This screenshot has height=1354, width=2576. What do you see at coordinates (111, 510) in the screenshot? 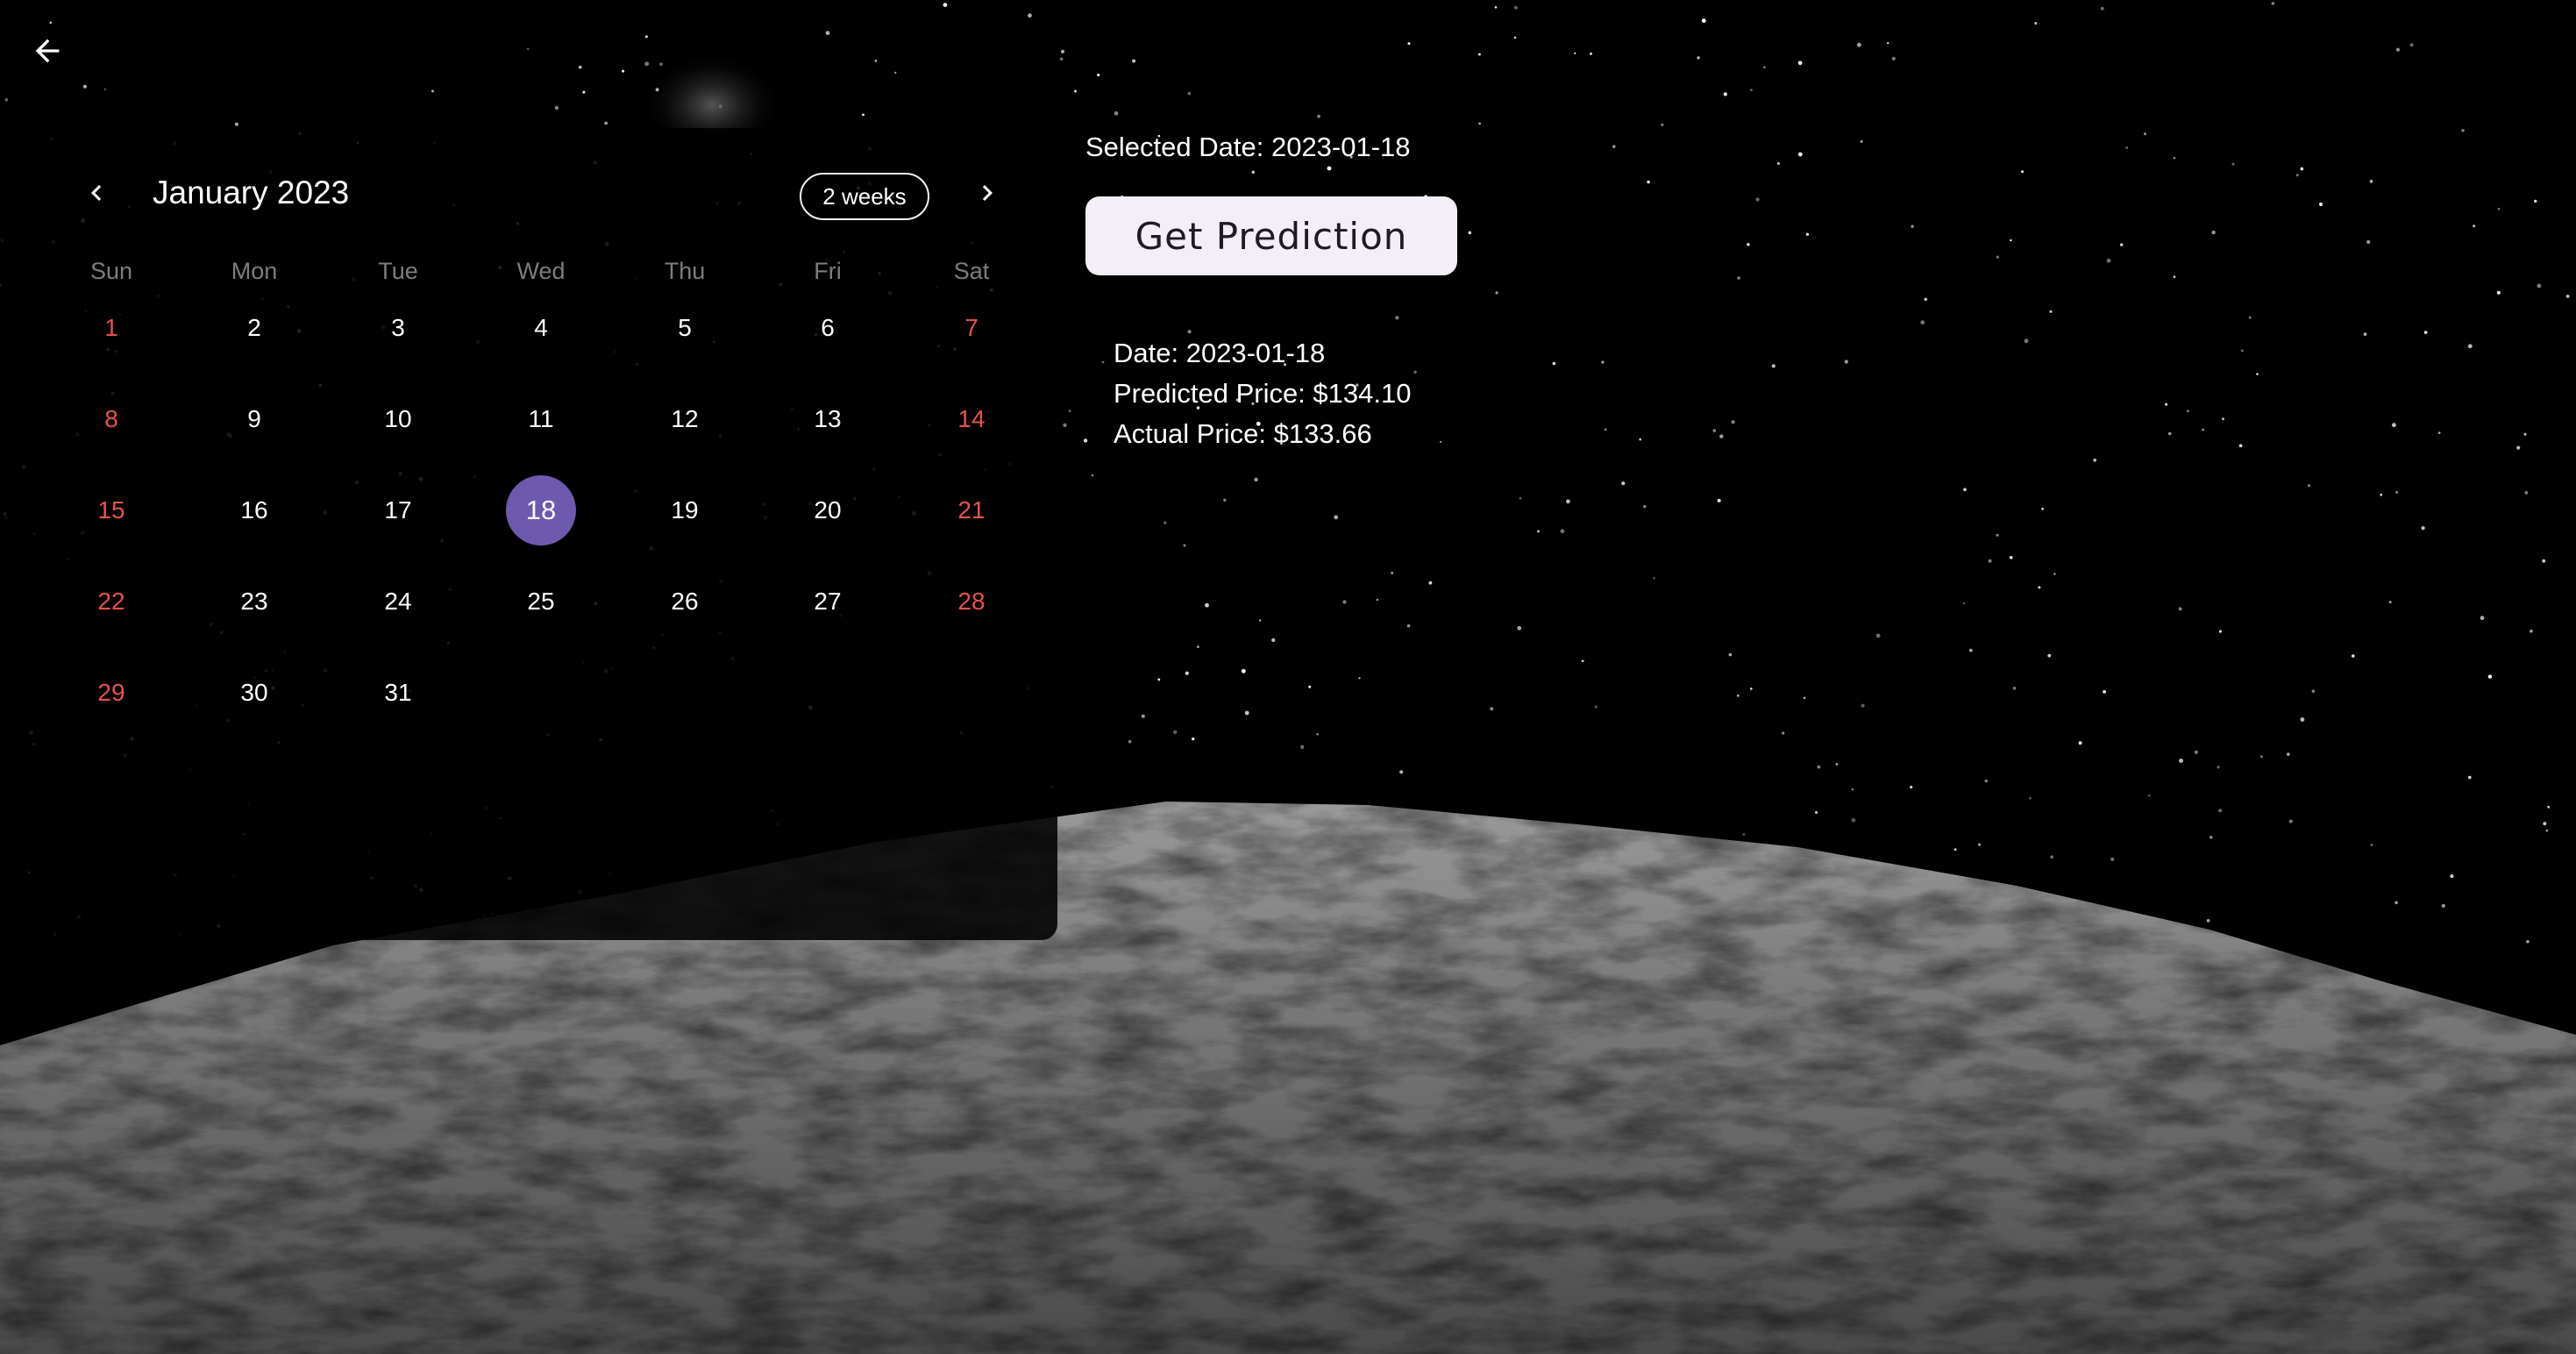
I see `calendar-day: 15` at bounding box center [111, 510].